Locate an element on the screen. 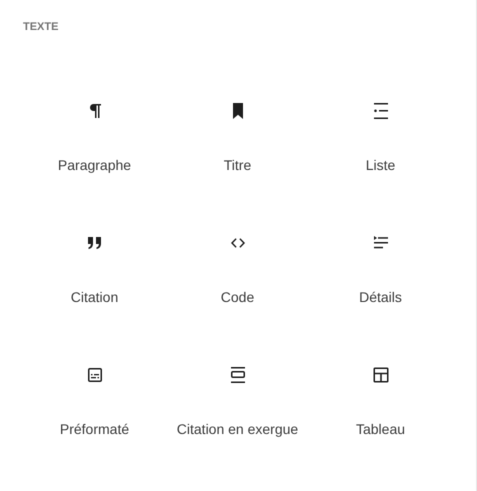 The width and height of the screenshot is (477, 491). block-item: Code is located at coordinates (237, 272).